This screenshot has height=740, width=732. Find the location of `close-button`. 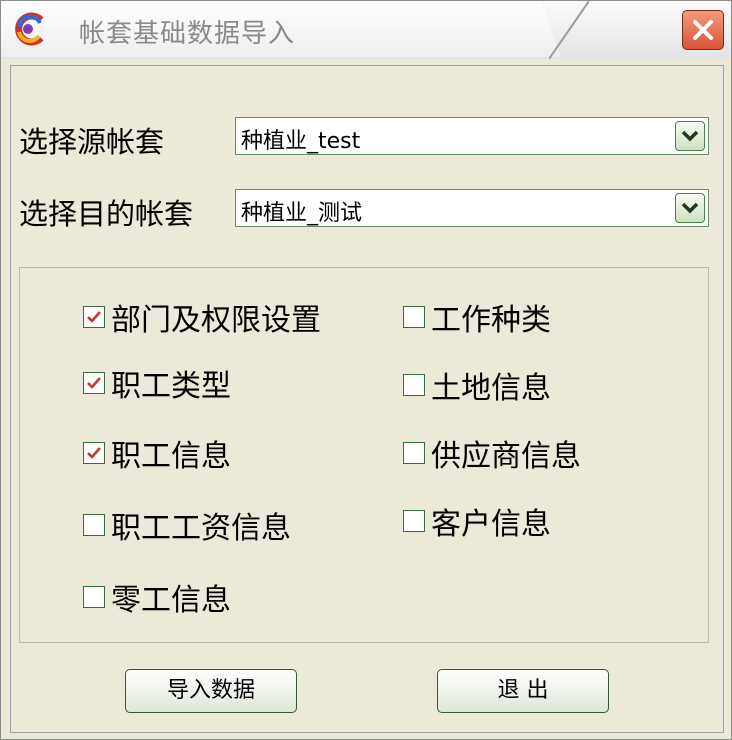

close-button is located at coordinates (703, 30).